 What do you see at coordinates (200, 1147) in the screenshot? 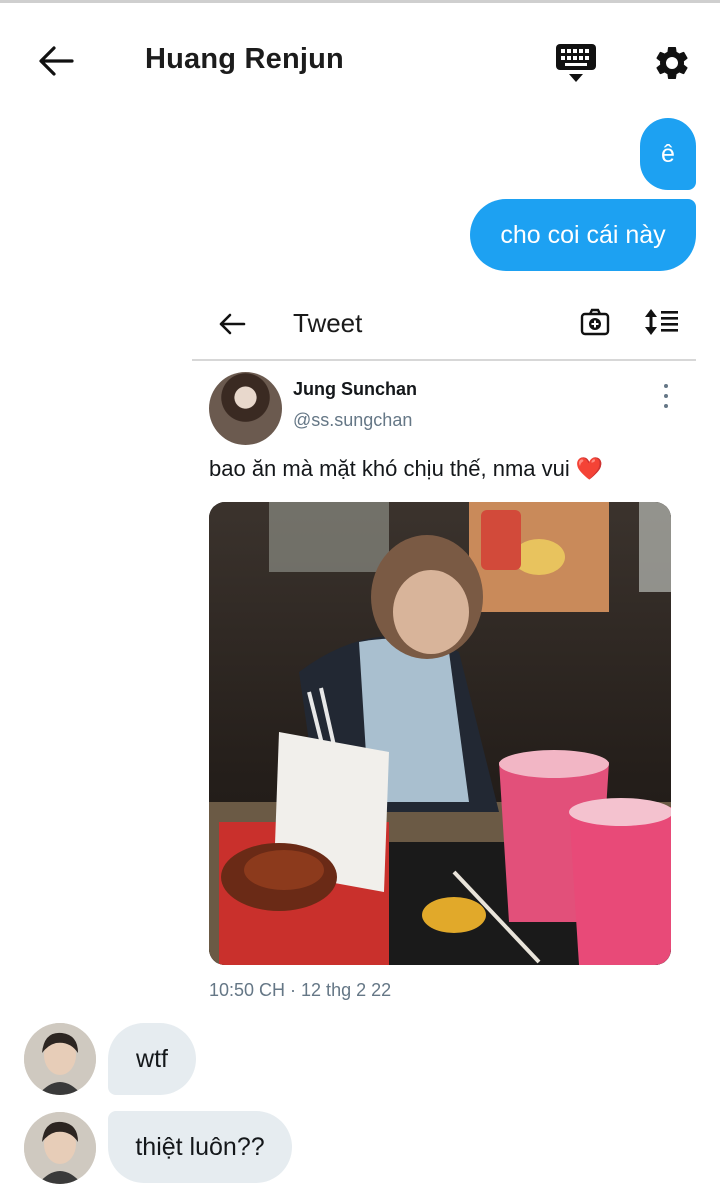
I see `received-message: thiệt luôn??` at bounding box center [200, 1147].